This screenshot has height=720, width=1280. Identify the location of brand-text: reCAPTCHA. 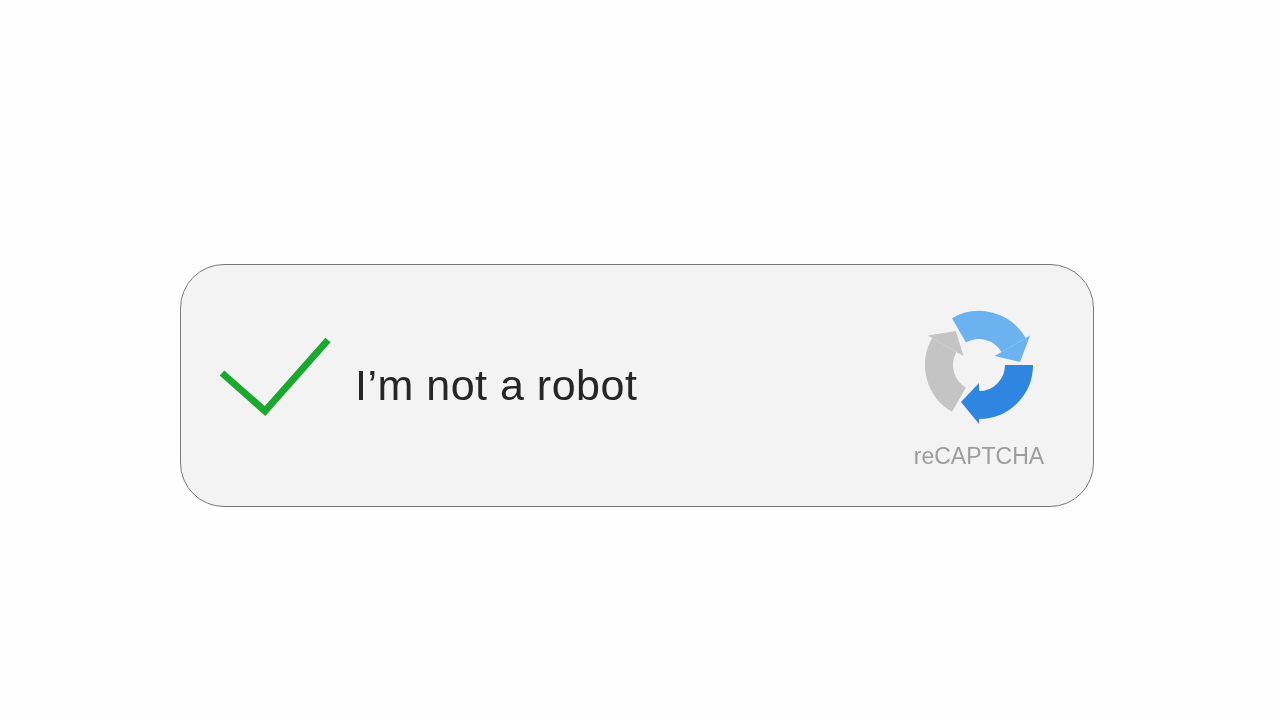
(979, 456).